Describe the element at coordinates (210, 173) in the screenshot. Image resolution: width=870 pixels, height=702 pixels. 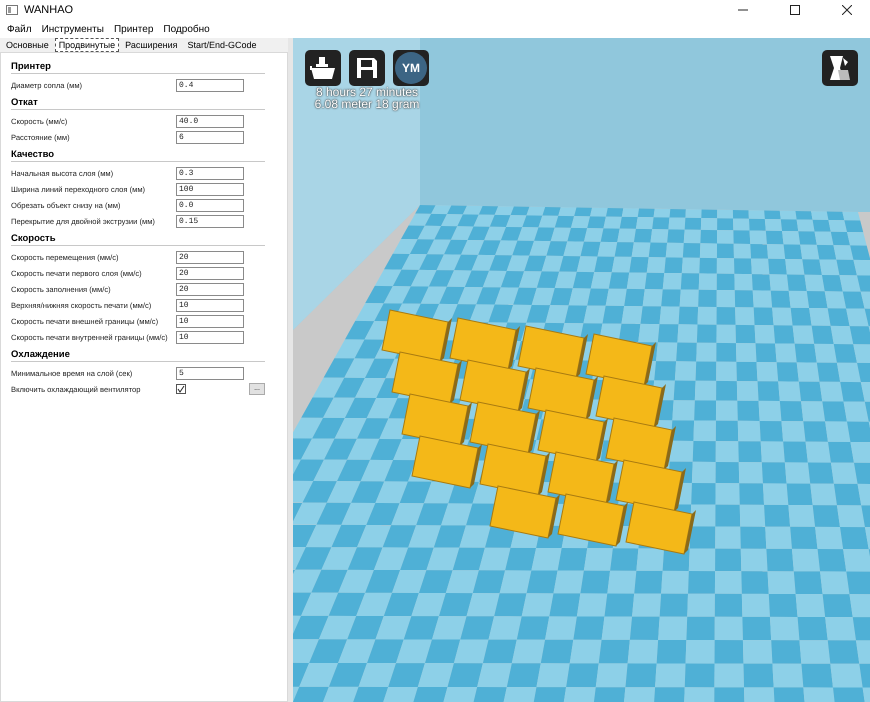
I see `input-field: 0.3` at that location.